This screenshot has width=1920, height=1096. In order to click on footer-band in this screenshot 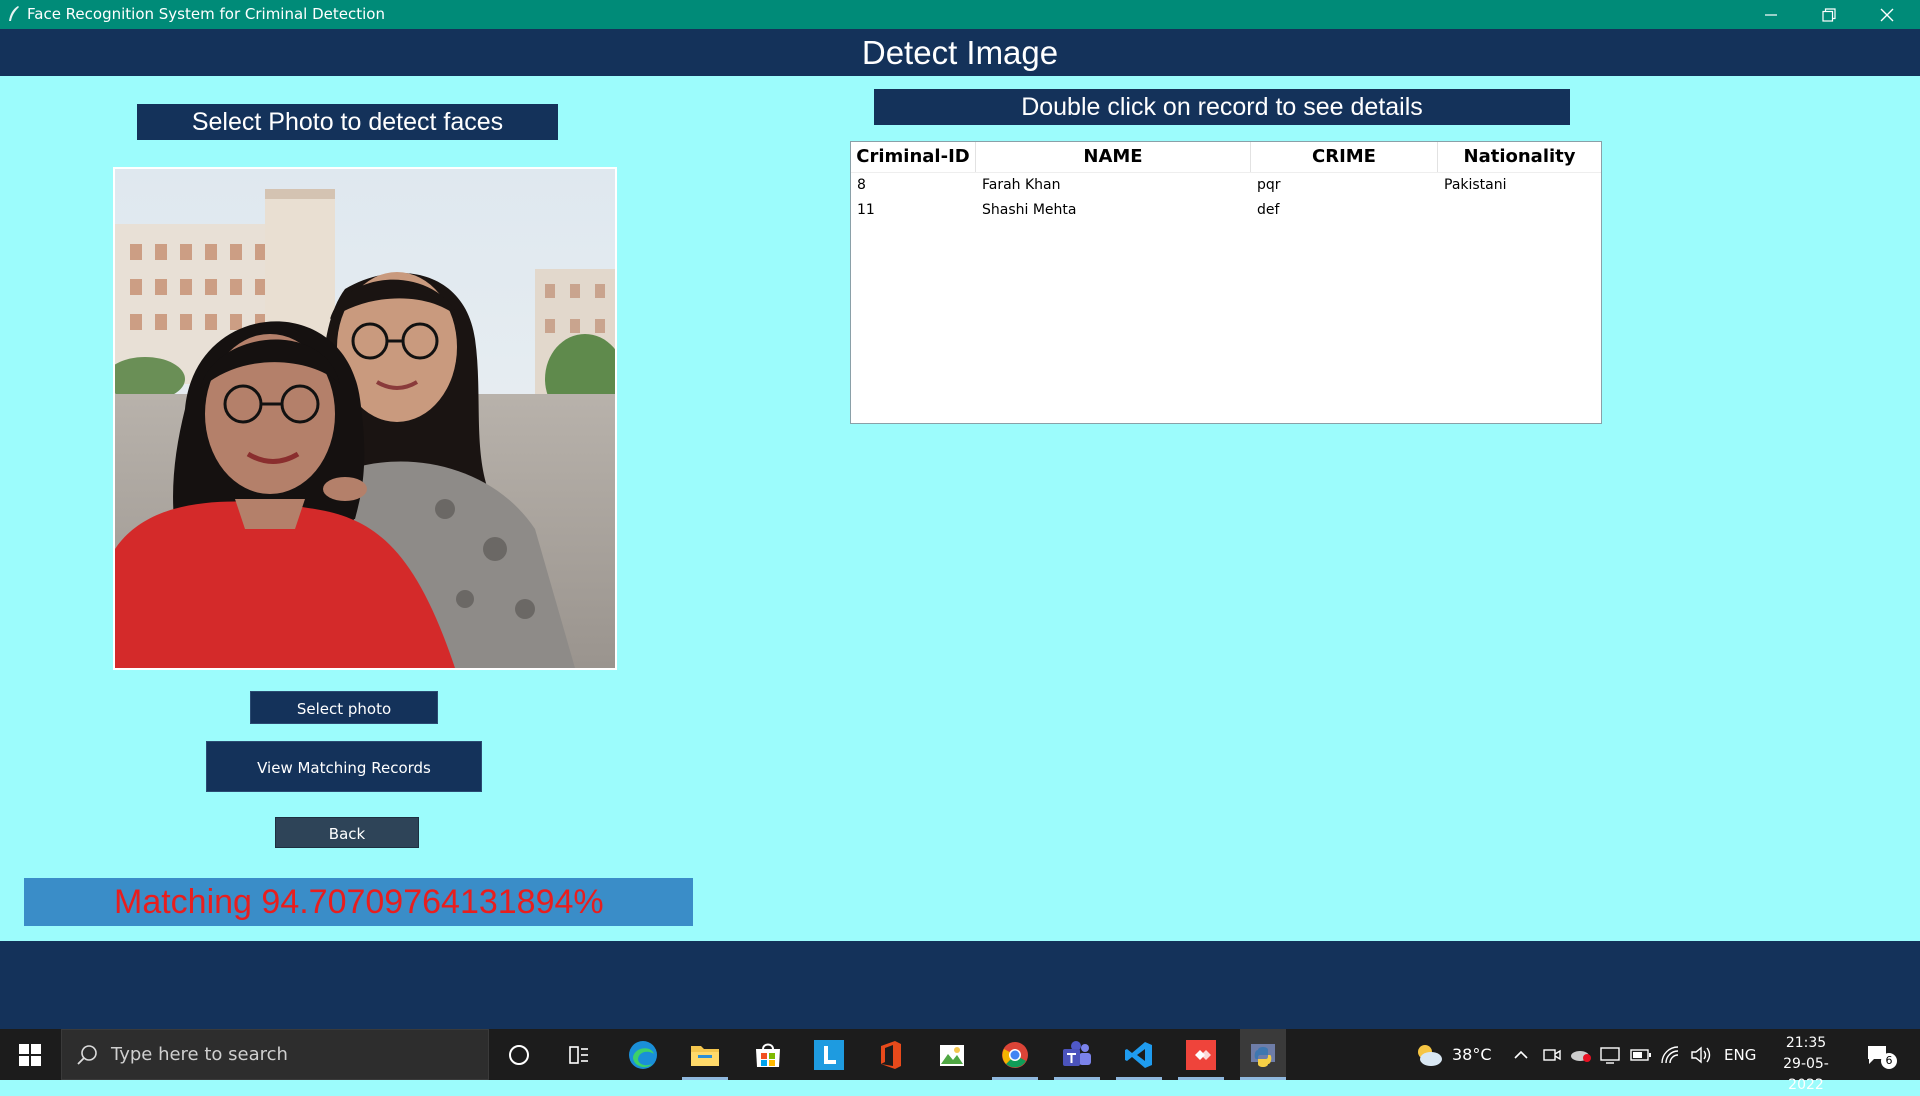, I will do `click(960, 985)`.